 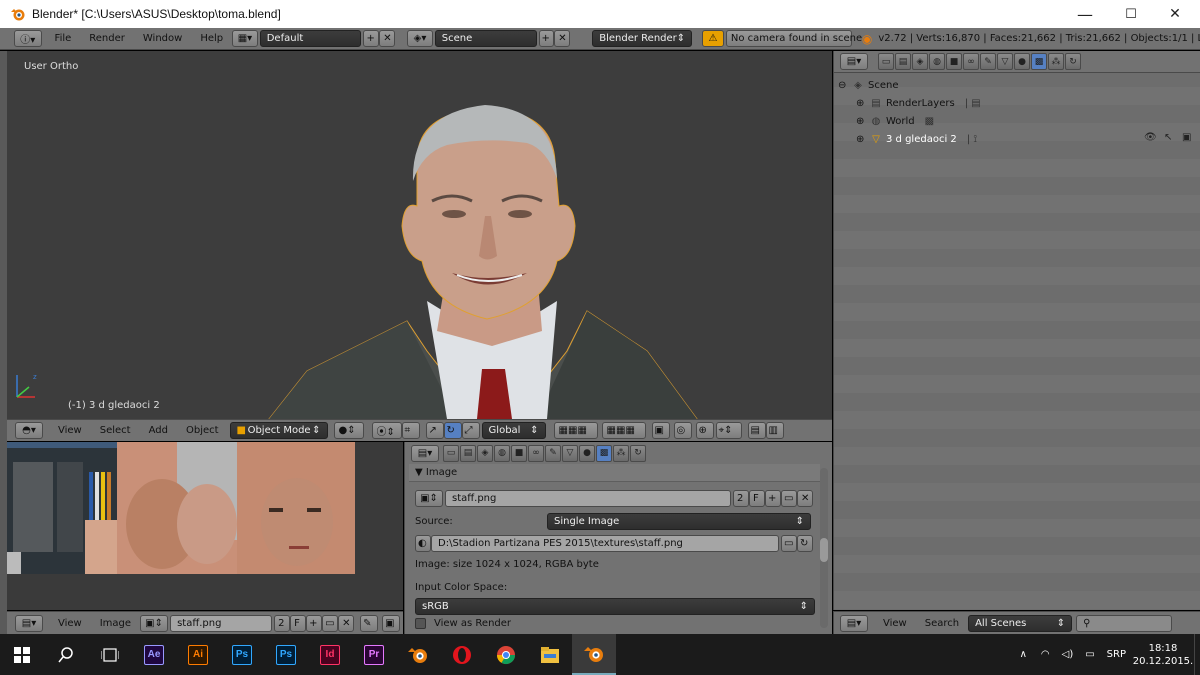 I want to click on show-desktop-button, so click(x=1197, y=654).